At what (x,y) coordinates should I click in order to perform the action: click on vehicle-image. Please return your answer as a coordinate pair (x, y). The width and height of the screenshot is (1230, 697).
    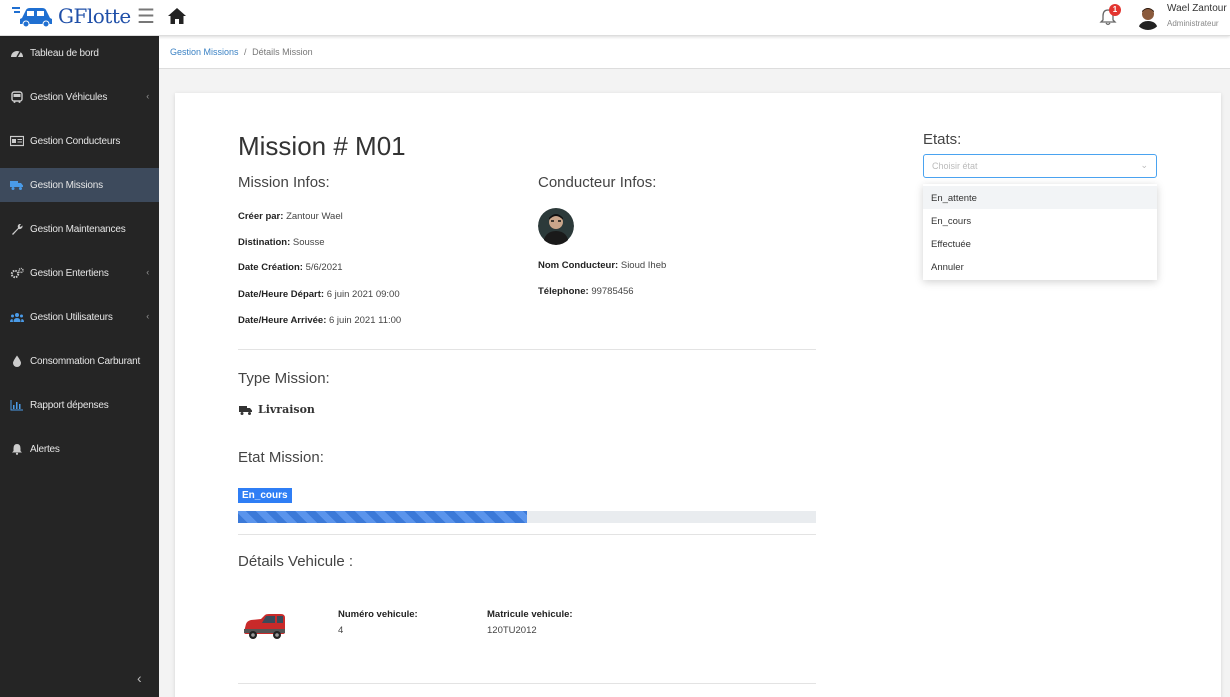
    Looking at the image, I should click on (264, 626).